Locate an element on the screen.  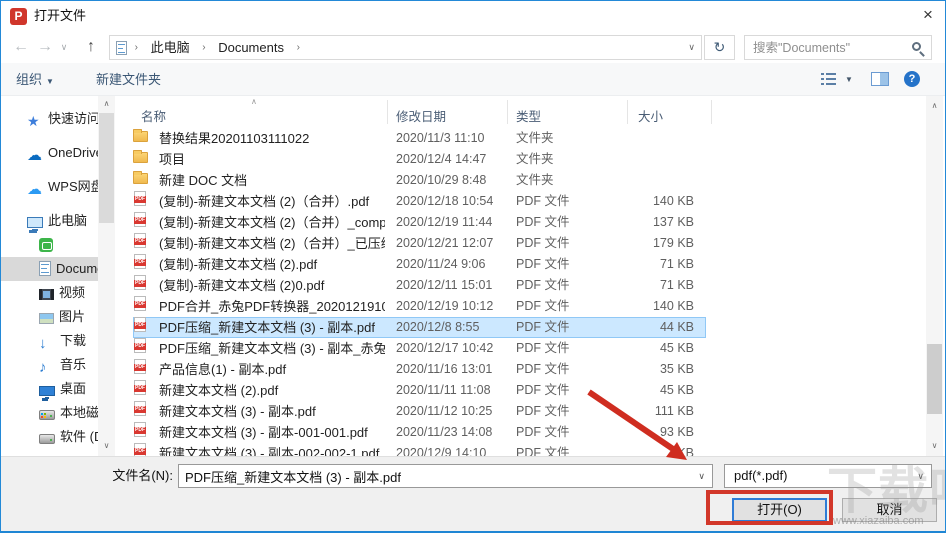
file-size: 45 KB is located at coordinates (676, 390).